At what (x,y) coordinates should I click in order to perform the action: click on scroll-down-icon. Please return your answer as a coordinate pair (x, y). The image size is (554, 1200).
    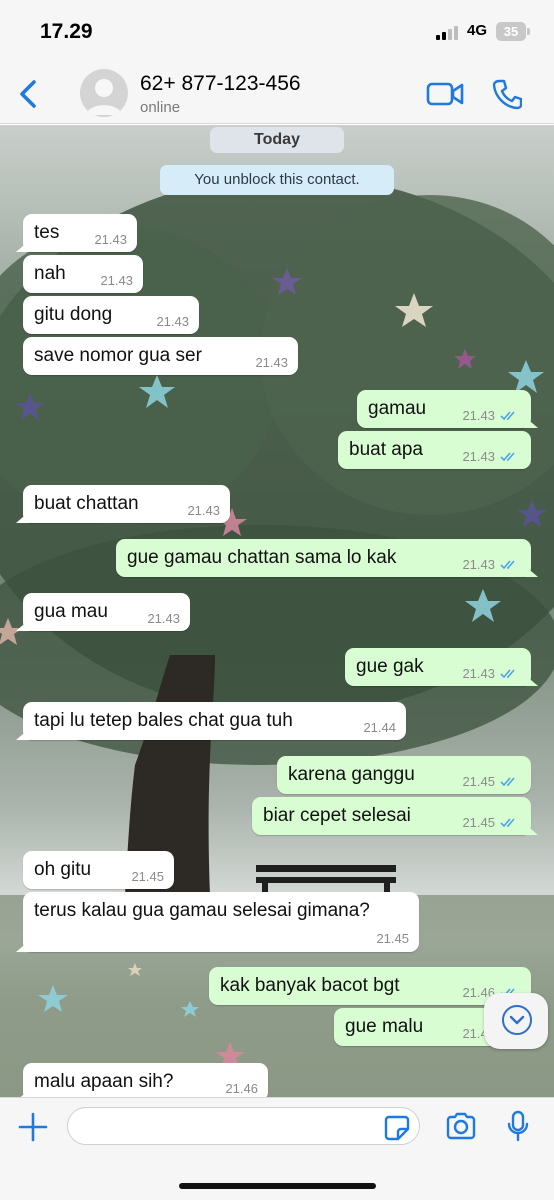
    Looking at the image, I should click on (517, 1020).